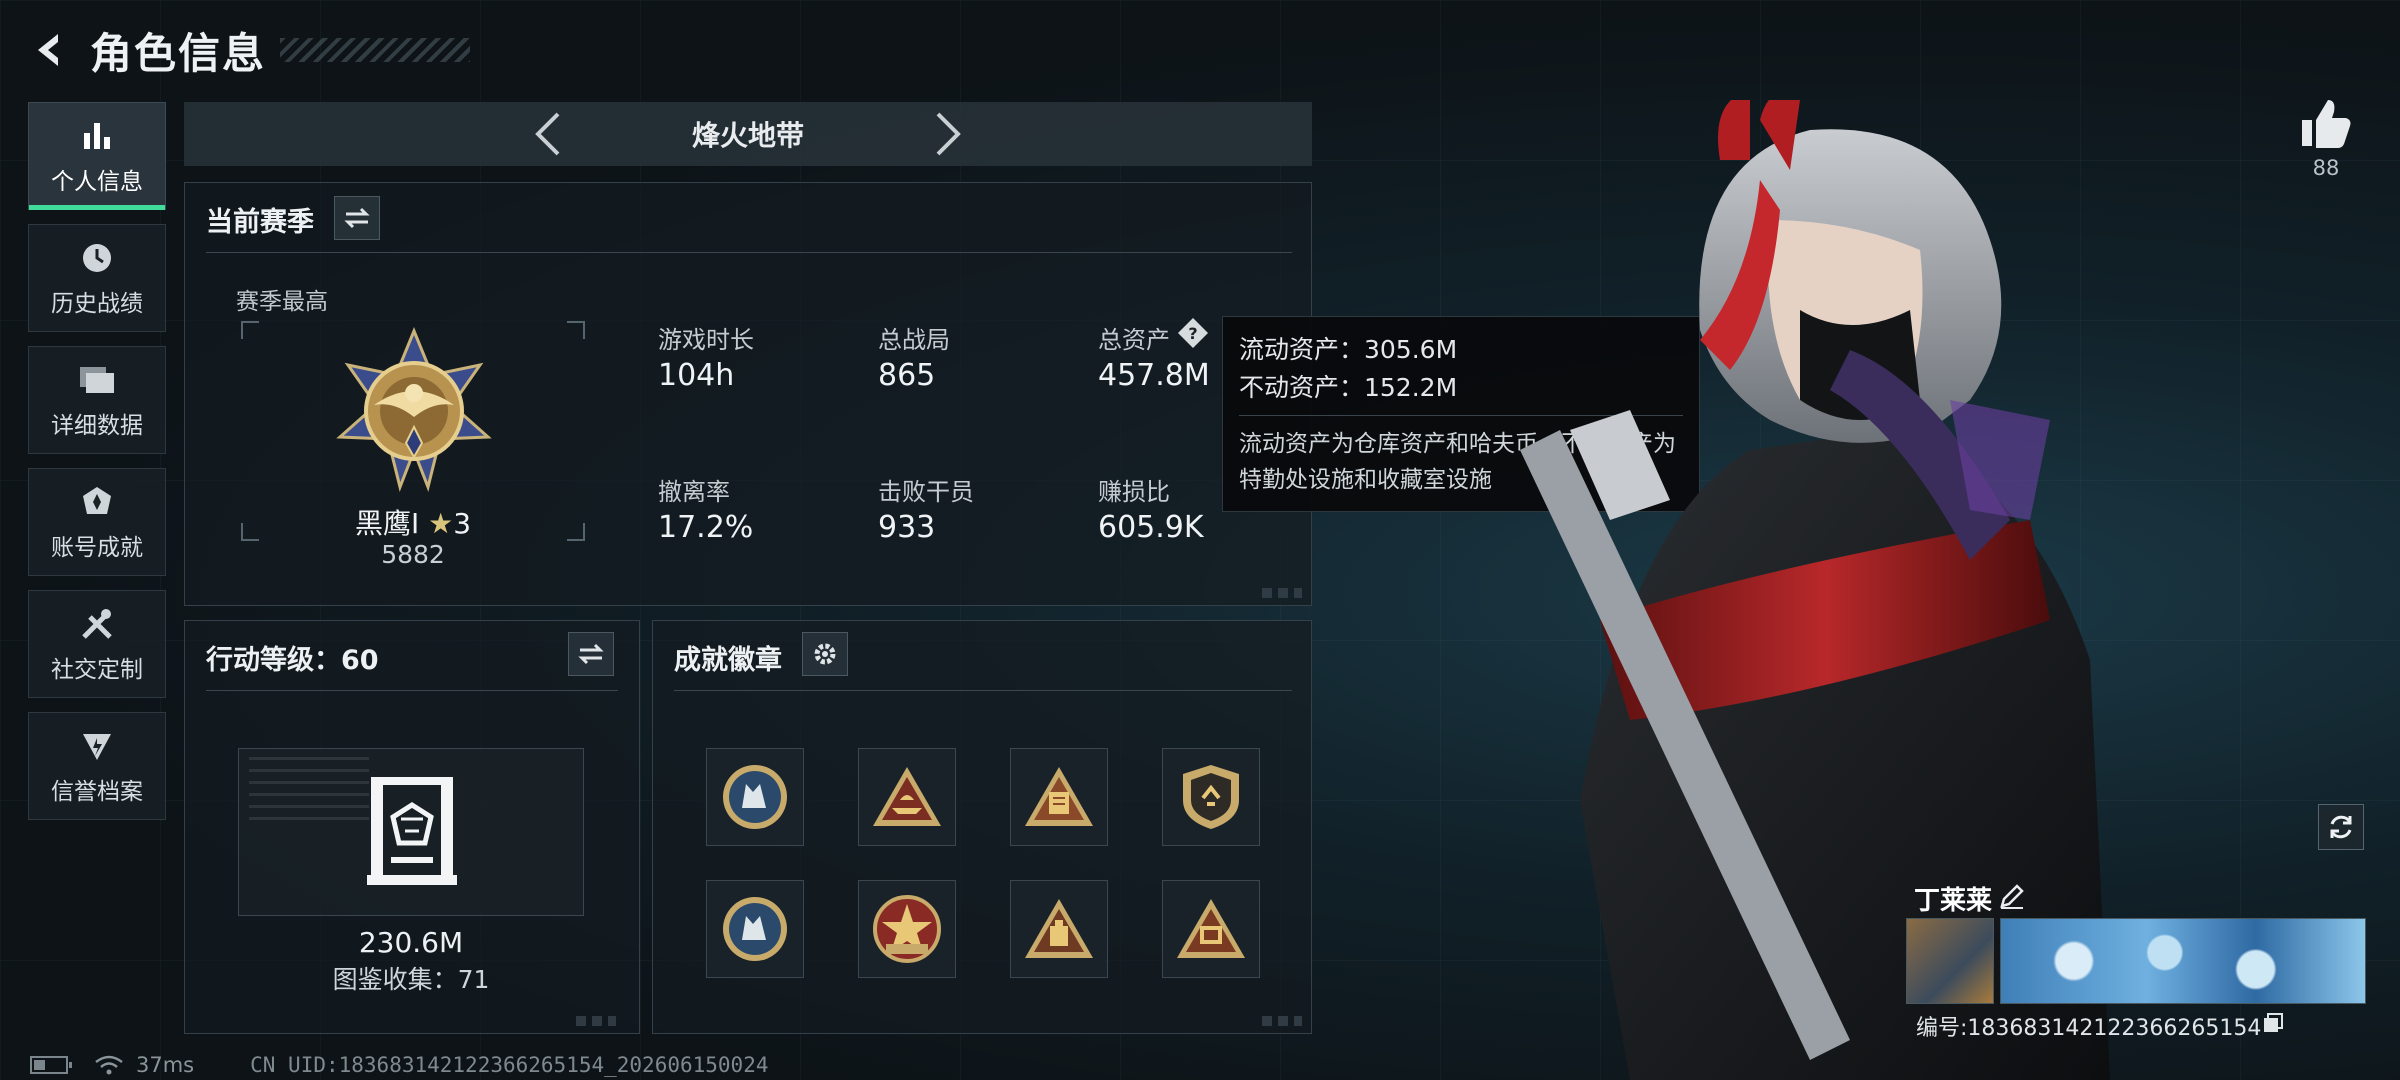 This screenshot has width=2400, height=1080. What do you see at coordinates (1953, 901) in the screenshot?
I see `player-name: 丁莱莱` at bounding box center [1953, 901].